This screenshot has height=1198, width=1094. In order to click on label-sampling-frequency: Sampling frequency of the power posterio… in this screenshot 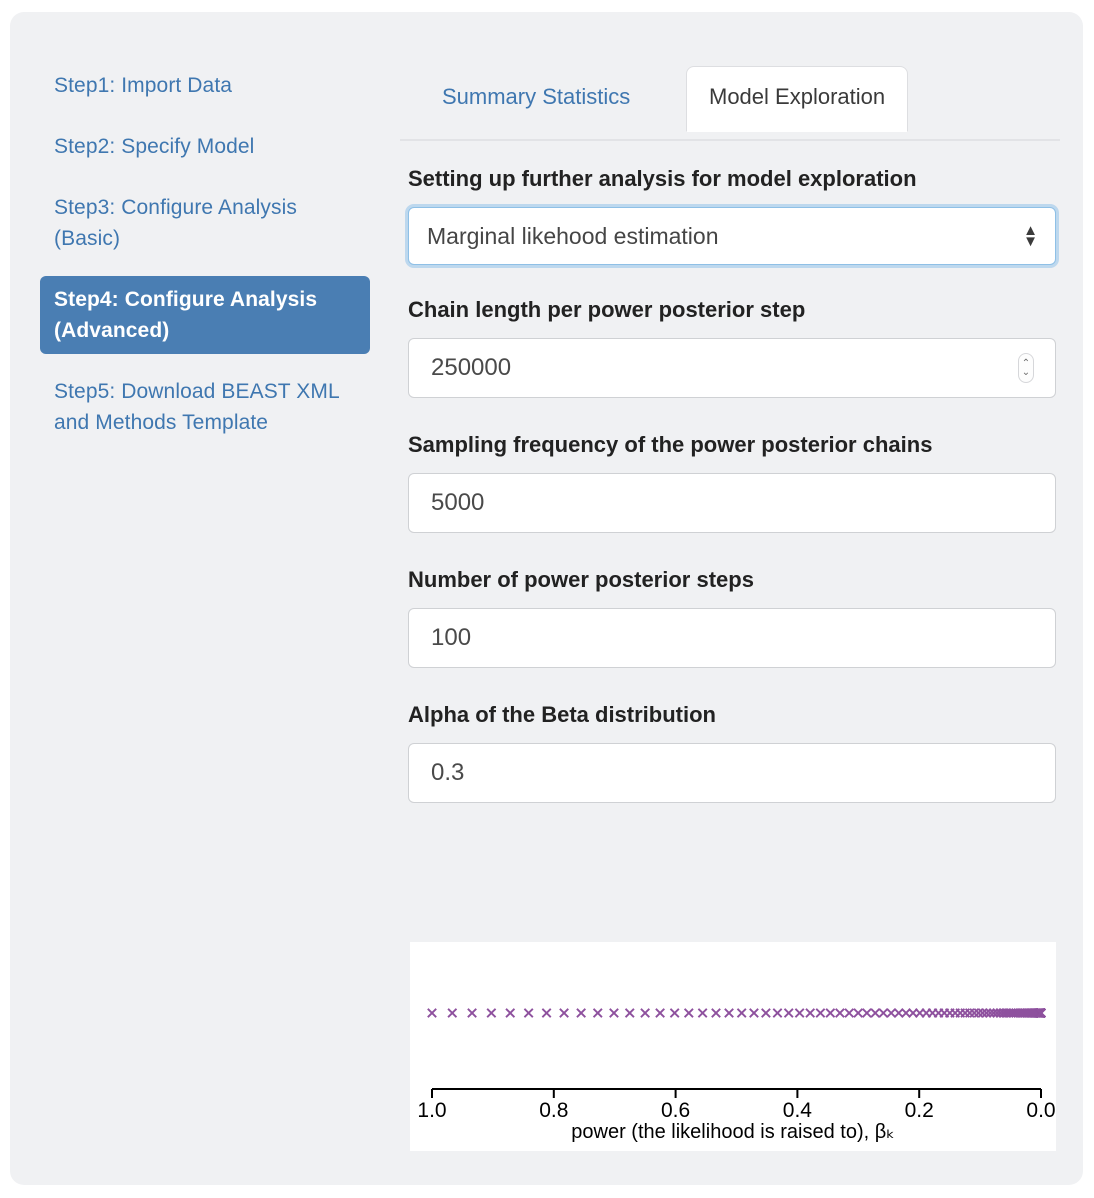, I will do `click(670, 444)`.